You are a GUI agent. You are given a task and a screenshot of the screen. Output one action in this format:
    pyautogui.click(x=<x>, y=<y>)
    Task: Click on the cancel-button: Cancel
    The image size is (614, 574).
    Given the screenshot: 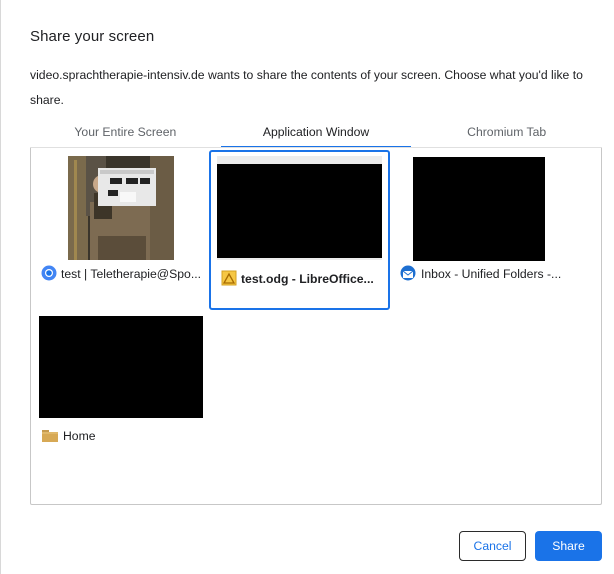 What is the action you would take?
    pyautogui.click(x=492, y=546)
    